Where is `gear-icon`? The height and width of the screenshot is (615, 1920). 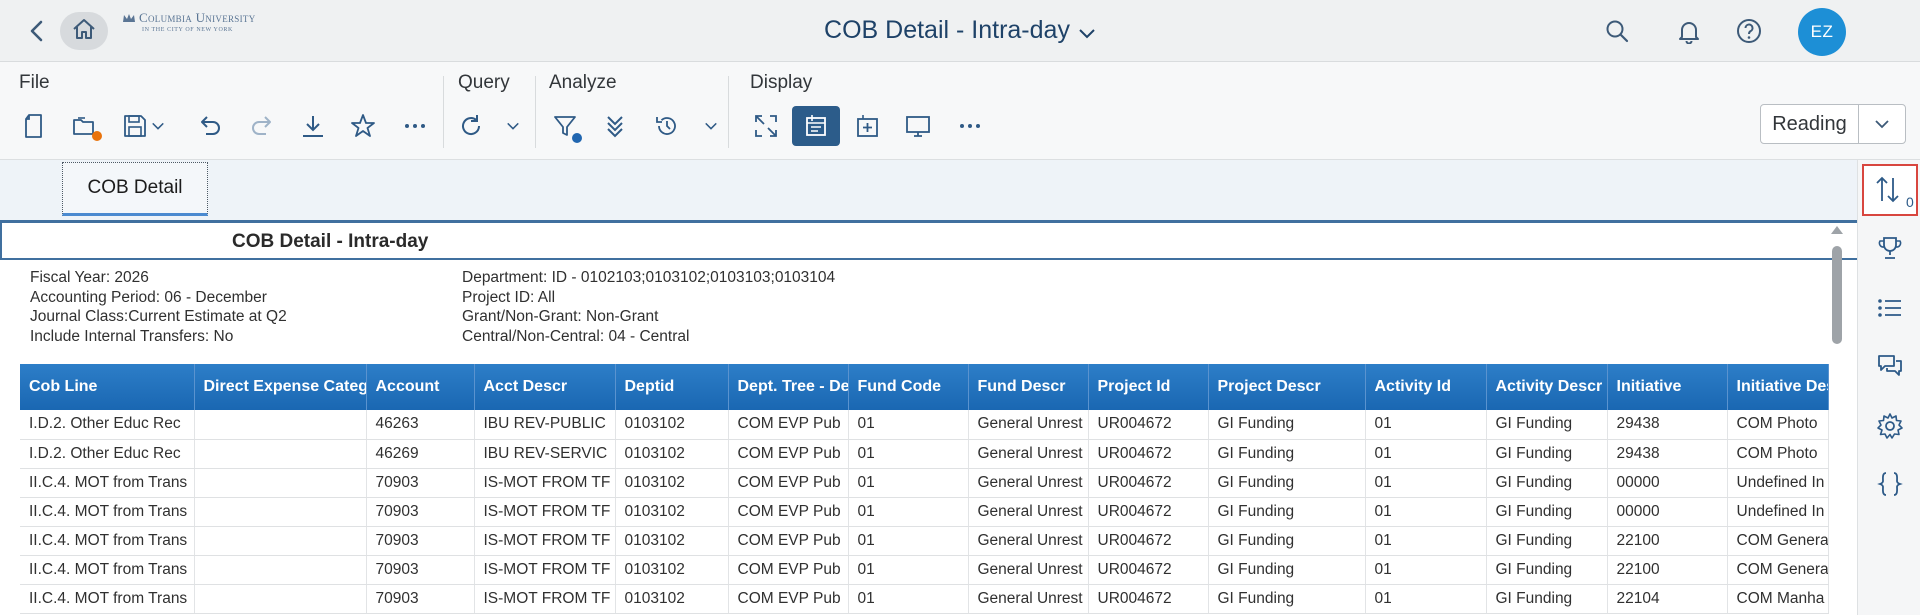 gear-icon is located at coordinates (1890, 426).